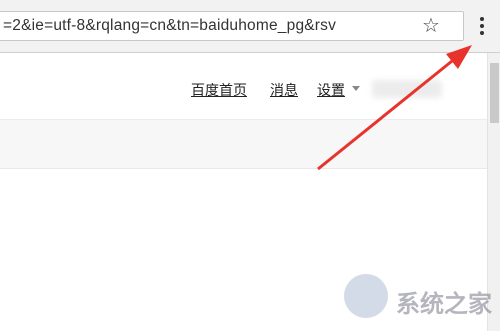 The width and height of the screenshot is (500, 331). I want to click on blurred-user-area, so click(407, 89).